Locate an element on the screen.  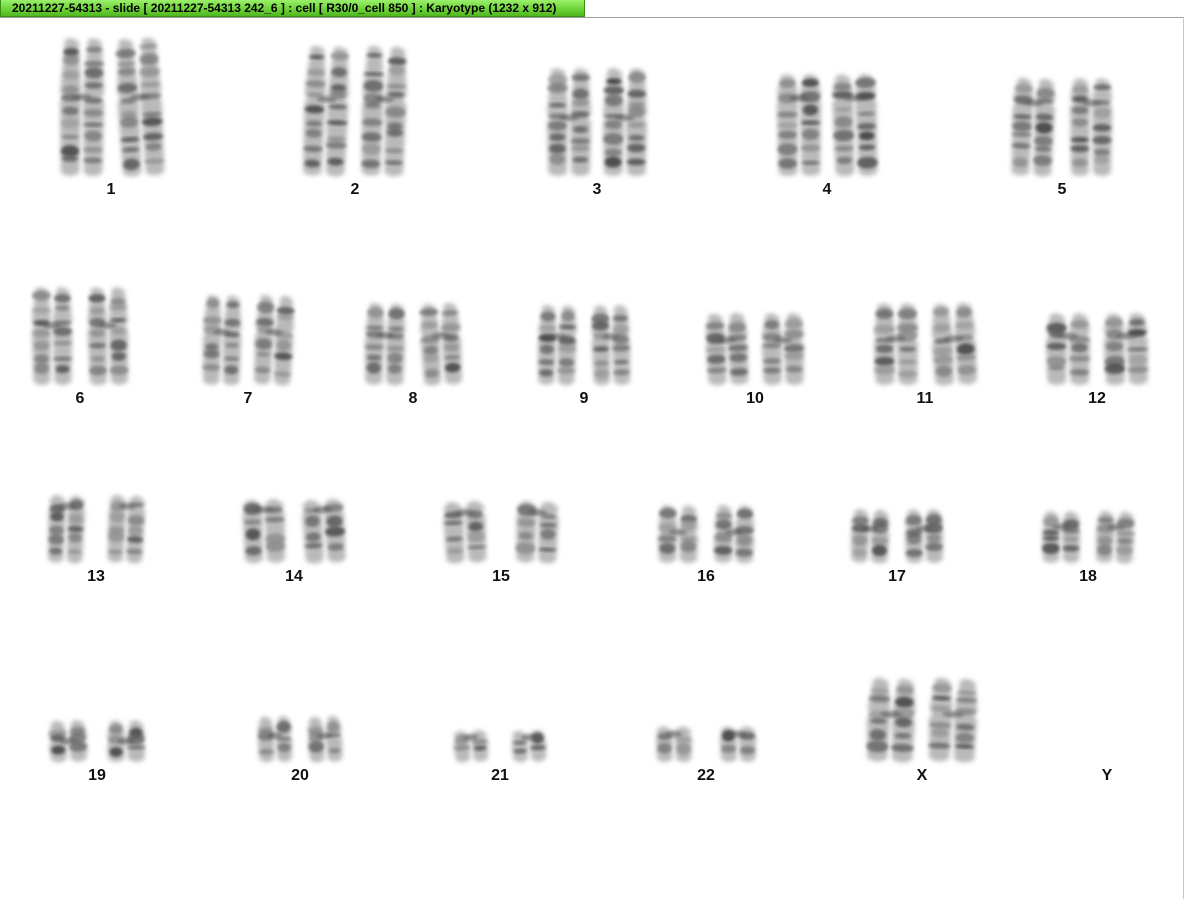
chromosome-pair-5: 5 is located at coordinates (1061, 137).